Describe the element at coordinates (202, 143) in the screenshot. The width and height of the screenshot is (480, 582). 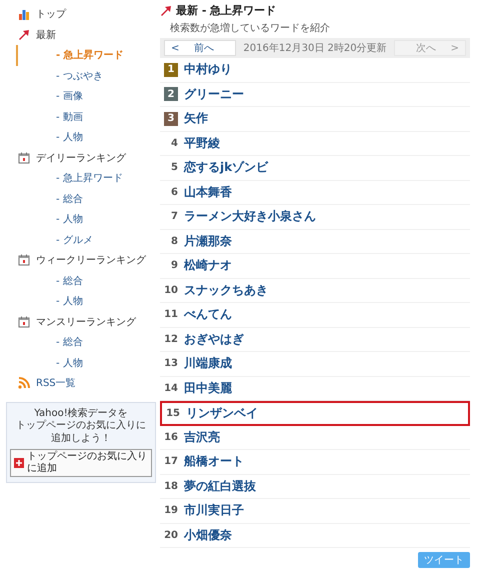
I see `ranking-link: 平野綾` at that location.